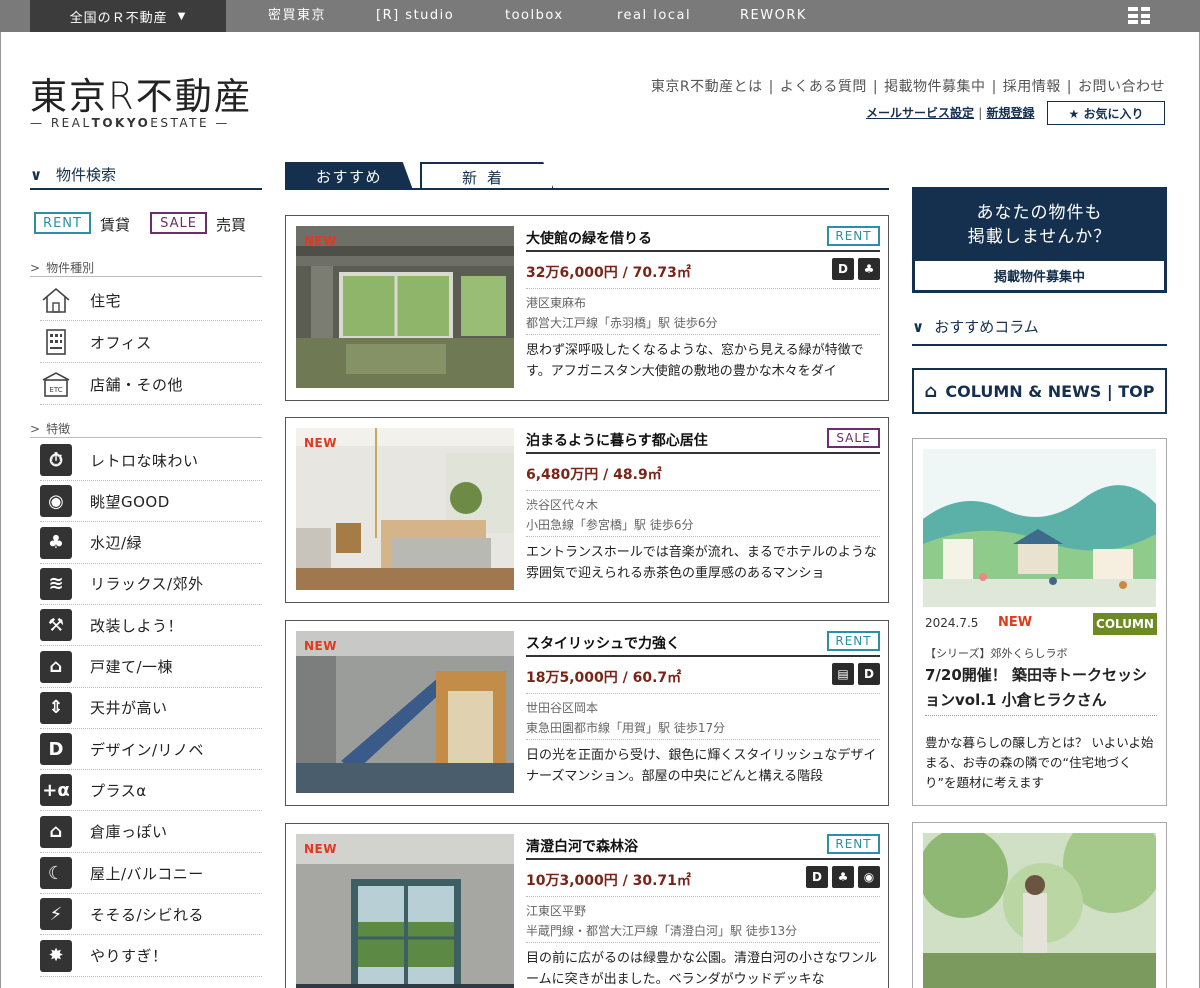 The width and height of the screenshot is (1200, 988). I want to click on column-illustration, so click(1039, 528).